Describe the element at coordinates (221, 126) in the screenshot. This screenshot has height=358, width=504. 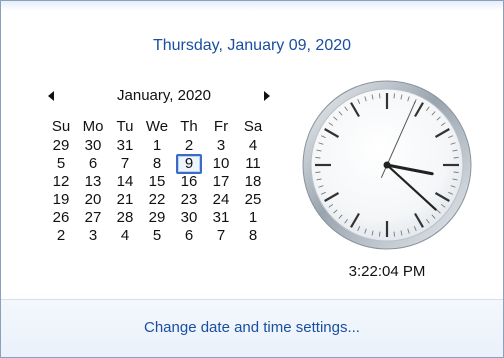
I see `weekday-header: Fr` at that location.